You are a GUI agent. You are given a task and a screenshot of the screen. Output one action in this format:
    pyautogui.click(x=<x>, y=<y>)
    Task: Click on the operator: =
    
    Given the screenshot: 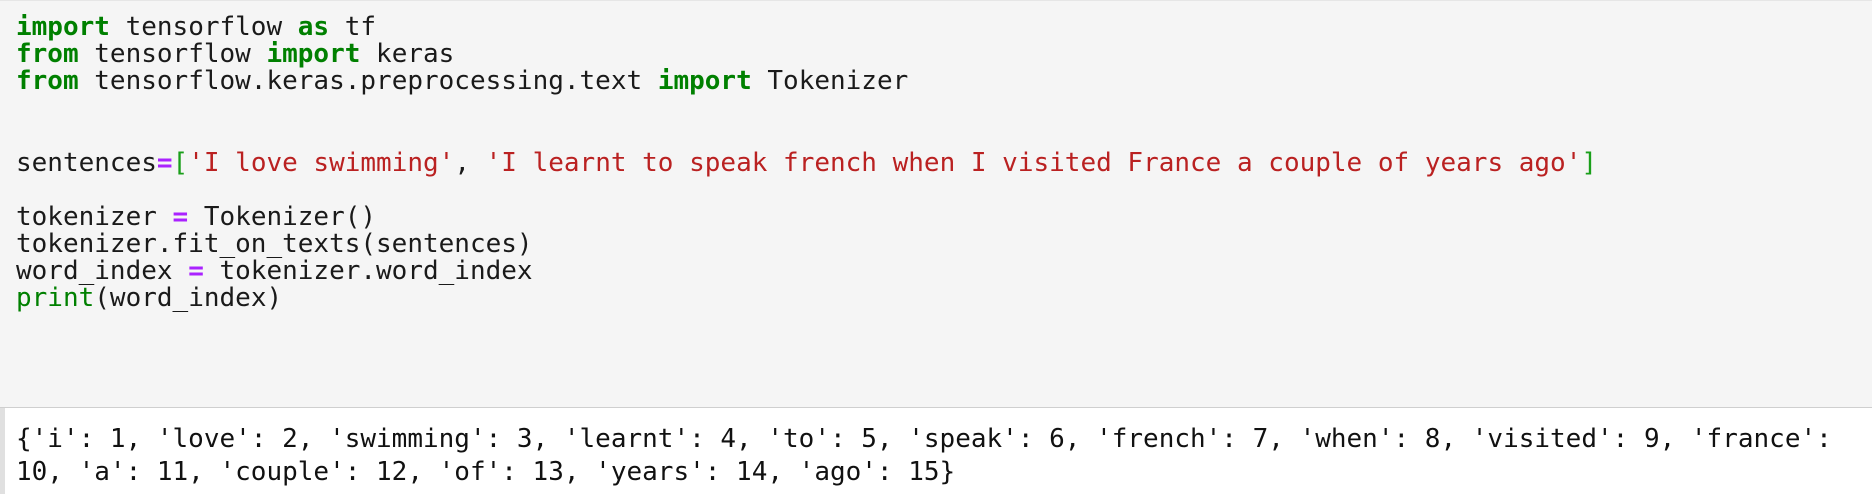 What is the action you would take?
    pyautogui.click(x=164, y=163)
    